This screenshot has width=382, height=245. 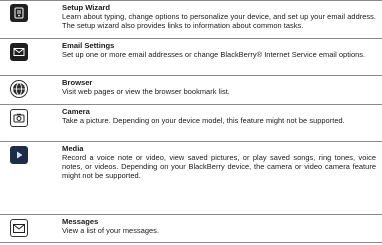 I want to click on item-title: Camera, so click(x=76, y=111).